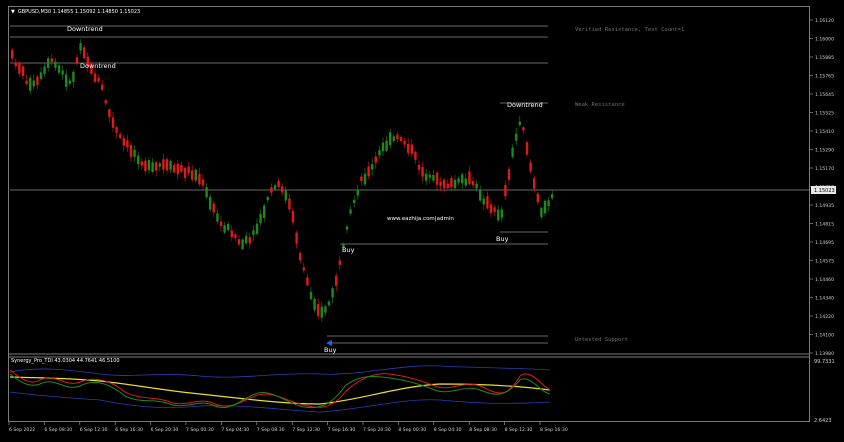 The width and height of the screenshot is (844, 442). Describe the element at coordinates (129, 430) in the screenshot. I see `time-tick-label: 6 Sep 16:30` at that location.